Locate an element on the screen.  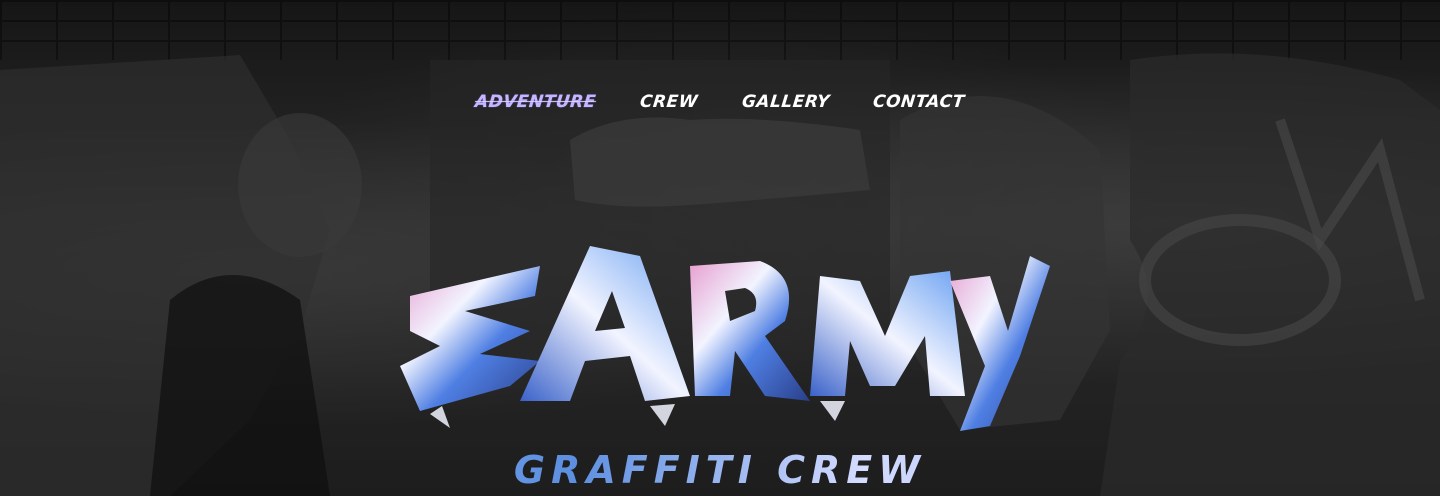
nav-link-contact: CONTACT is located at coordinates (919, 102).